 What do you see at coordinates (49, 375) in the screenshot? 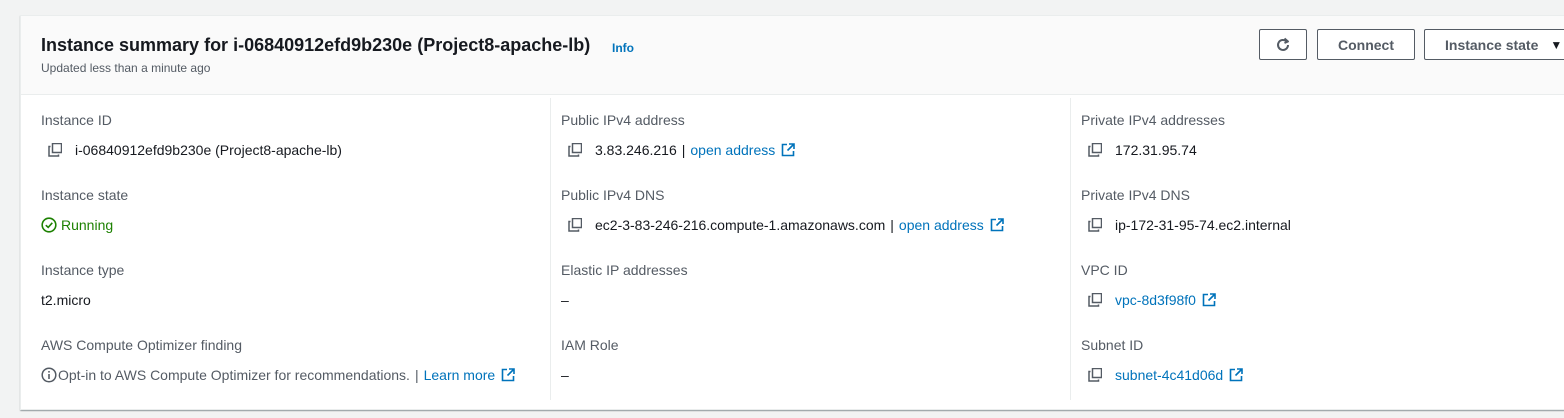
I see `info-circle-icon` at bounding box center [49, 375].